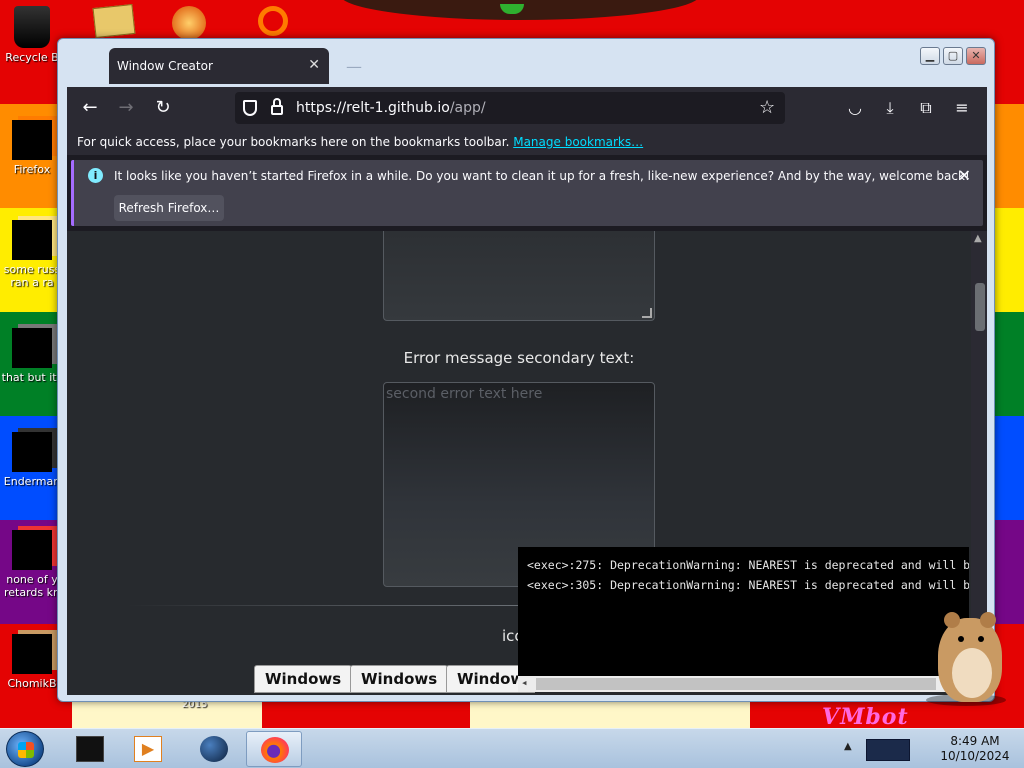  Describe the element at coordinates (848, 746) in the screenshot. I see `tray-expand-icon: ▲` at that location.